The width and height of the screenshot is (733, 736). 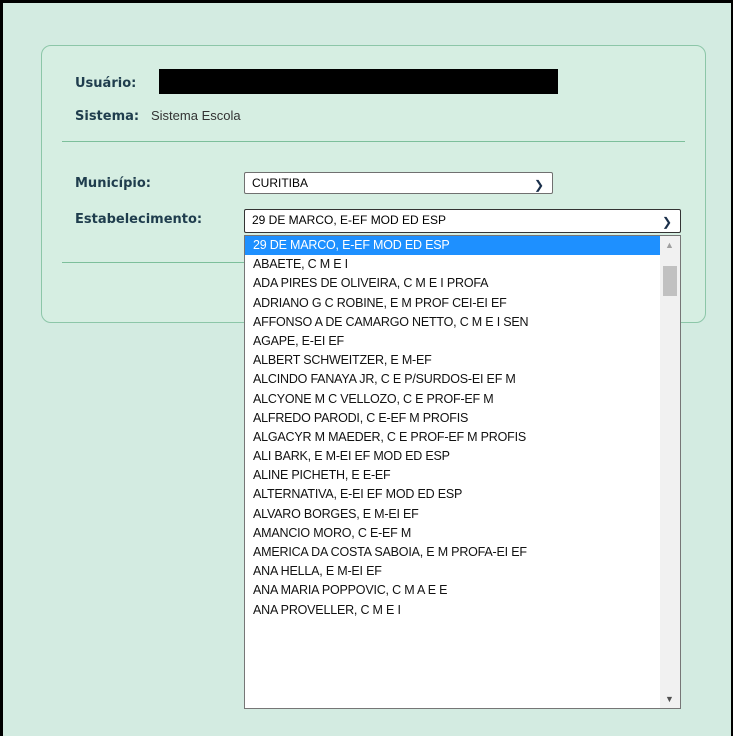 What do you see at coordinates (462, 533) in the screenshot?
I see `dropdown-option: AMANCIO MORO, C E-EF M` at bounding box center [462, 533].